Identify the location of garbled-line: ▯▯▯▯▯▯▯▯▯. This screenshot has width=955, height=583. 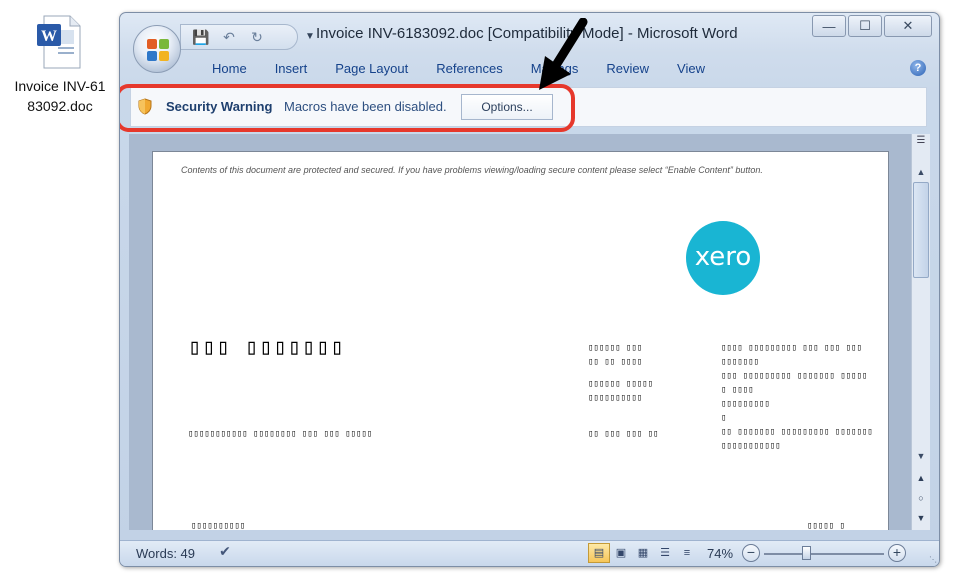
(745, 404).